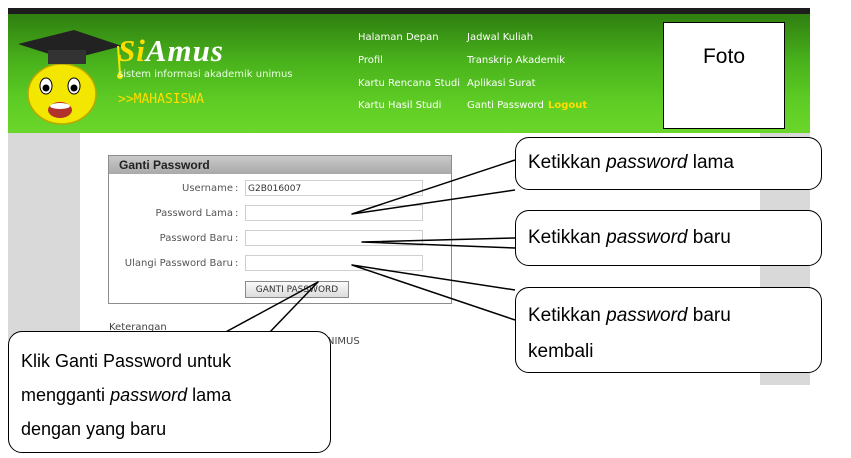 This screenshot has width=851, height=458. I want to click on callout-kembali-text-1: Ketikkan, so click(567, 315).